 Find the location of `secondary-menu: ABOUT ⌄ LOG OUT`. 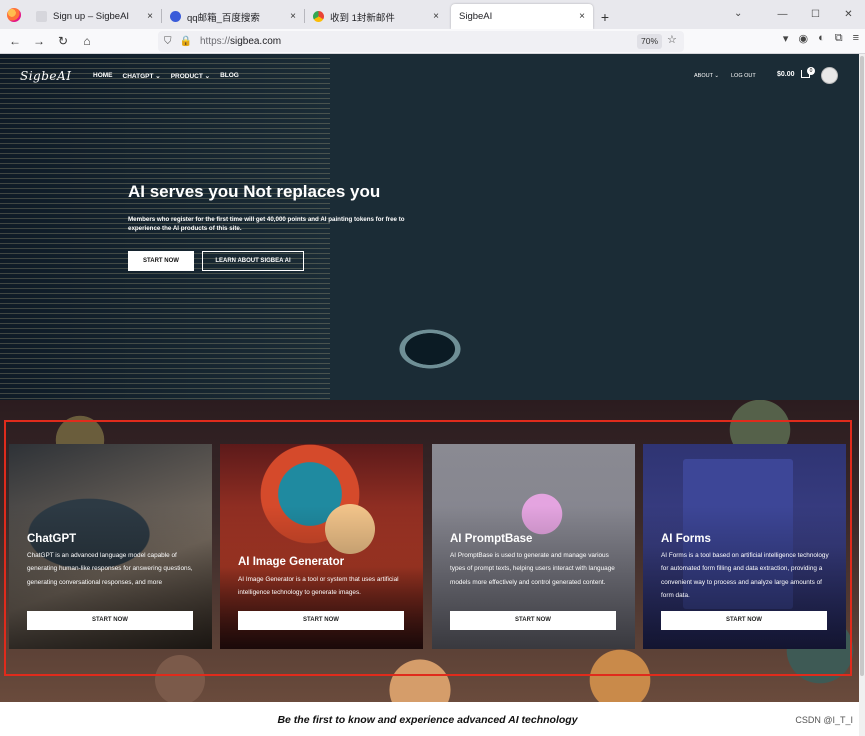

secondary-menu: ABOUT ⌄ LOG OUT is located at coordinates (725, 76).